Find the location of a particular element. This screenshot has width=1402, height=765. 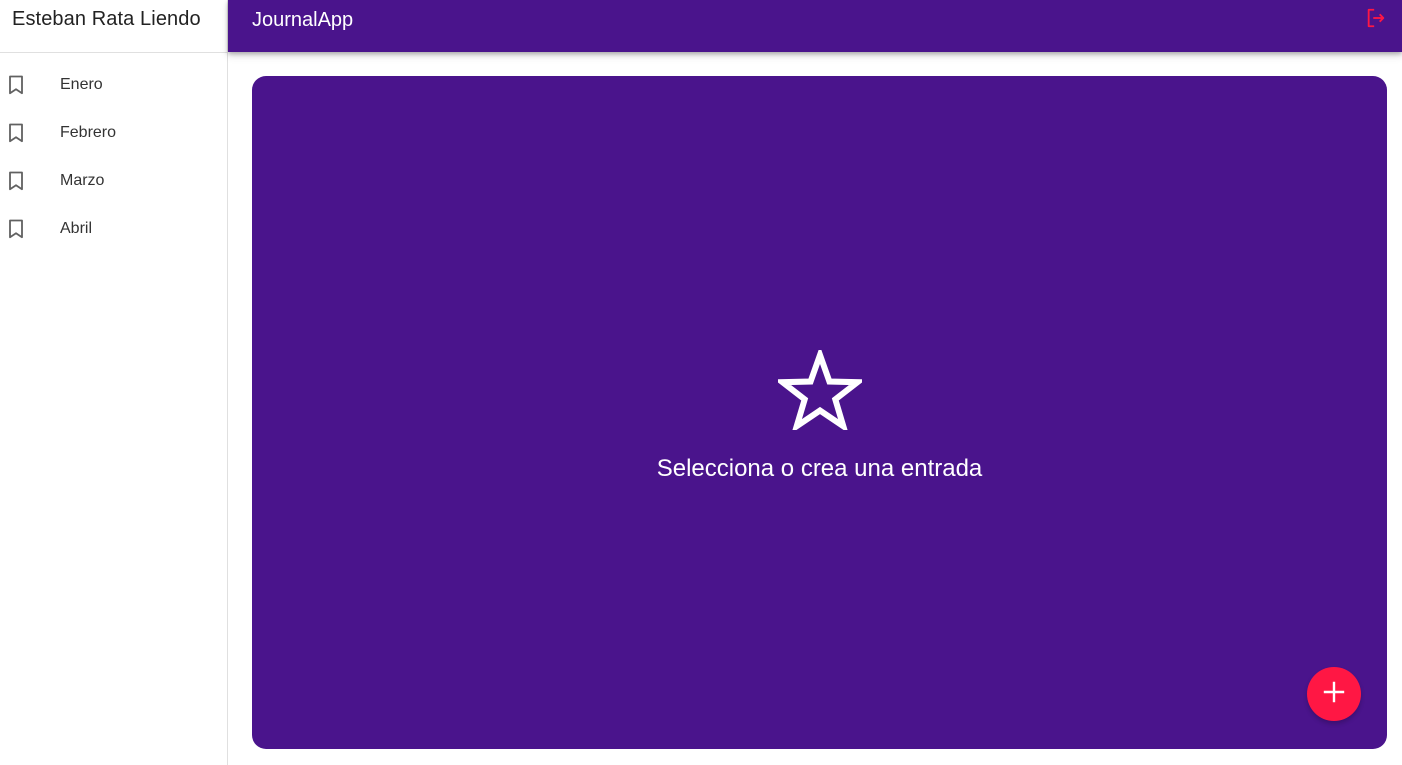

star-outline-icon is located at coordinates (819, 390).